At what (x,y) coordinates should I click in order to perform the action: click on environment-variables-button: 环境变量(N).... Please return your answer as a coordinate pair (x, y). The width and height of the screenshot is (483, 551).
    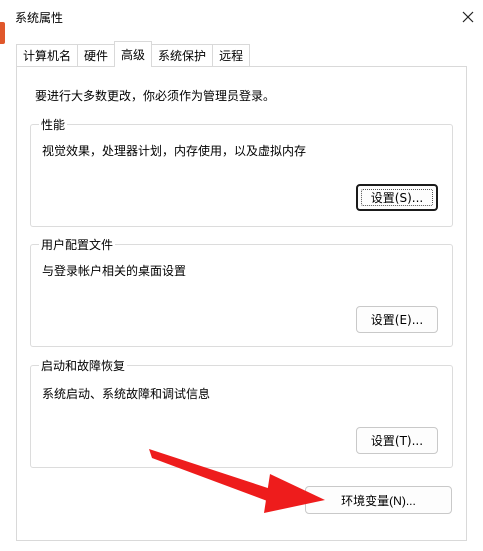
    Looking at the image, I should click on (378, 500).